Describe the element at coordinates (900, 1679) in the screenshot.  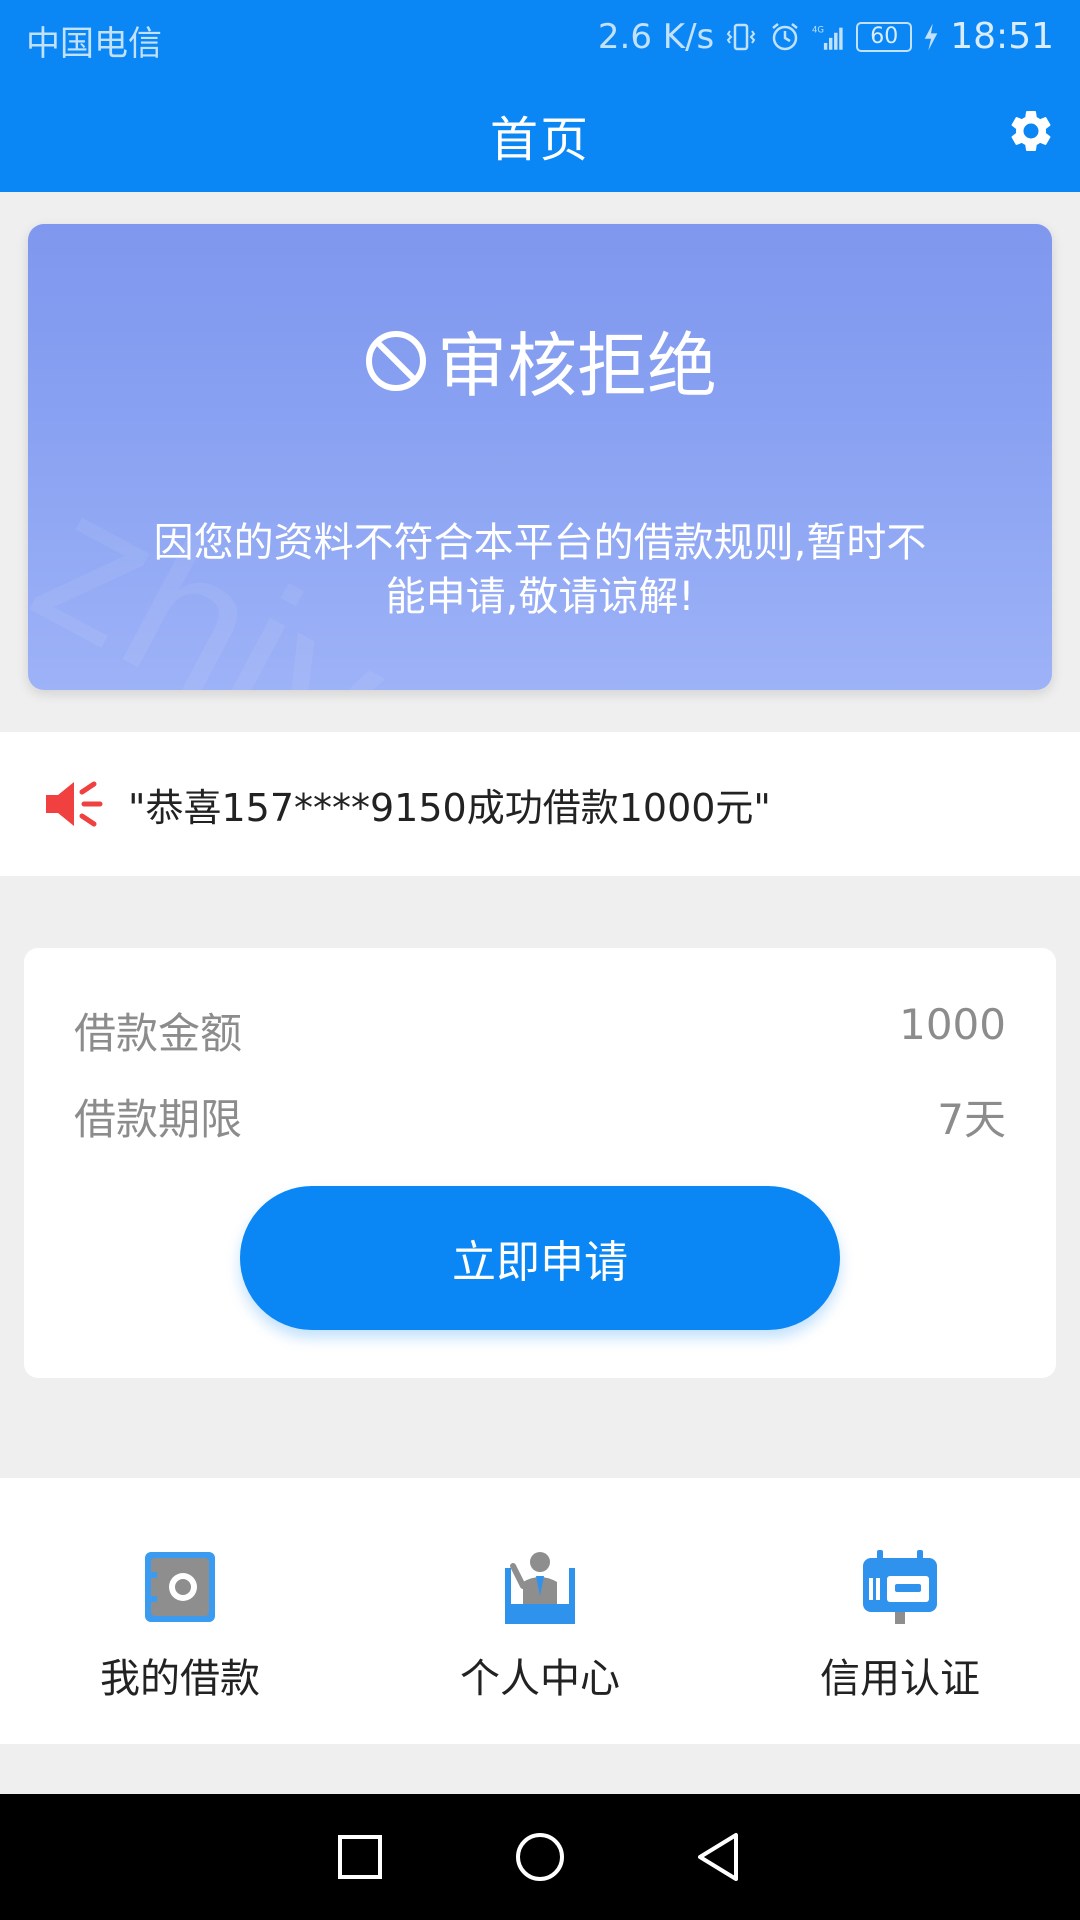
I see `shortcut-label: 信用认证` at that location.